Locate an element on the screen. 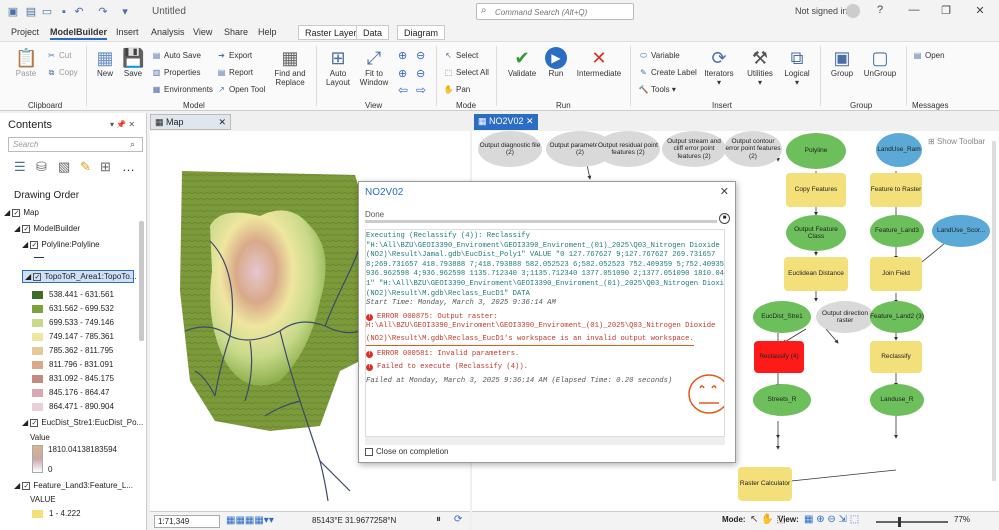 The image size is (999, 530). minimize-button: — is located at coordinates (914, 11).